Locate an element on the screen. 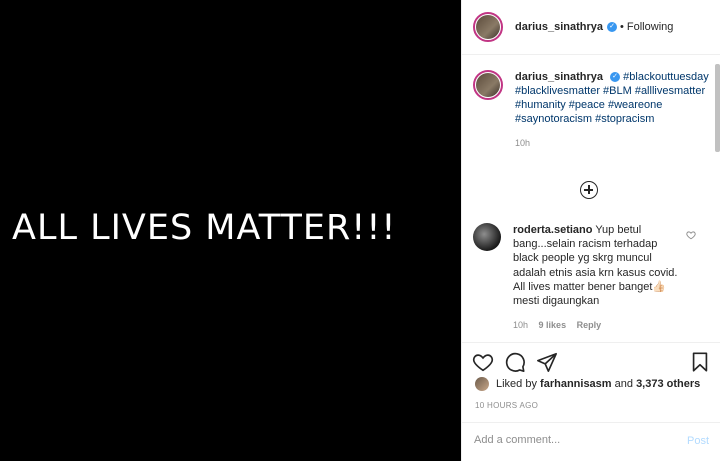 The height and width of the screenshot is (461, 720). commenter-avatar is located at coordinates (487, 237).